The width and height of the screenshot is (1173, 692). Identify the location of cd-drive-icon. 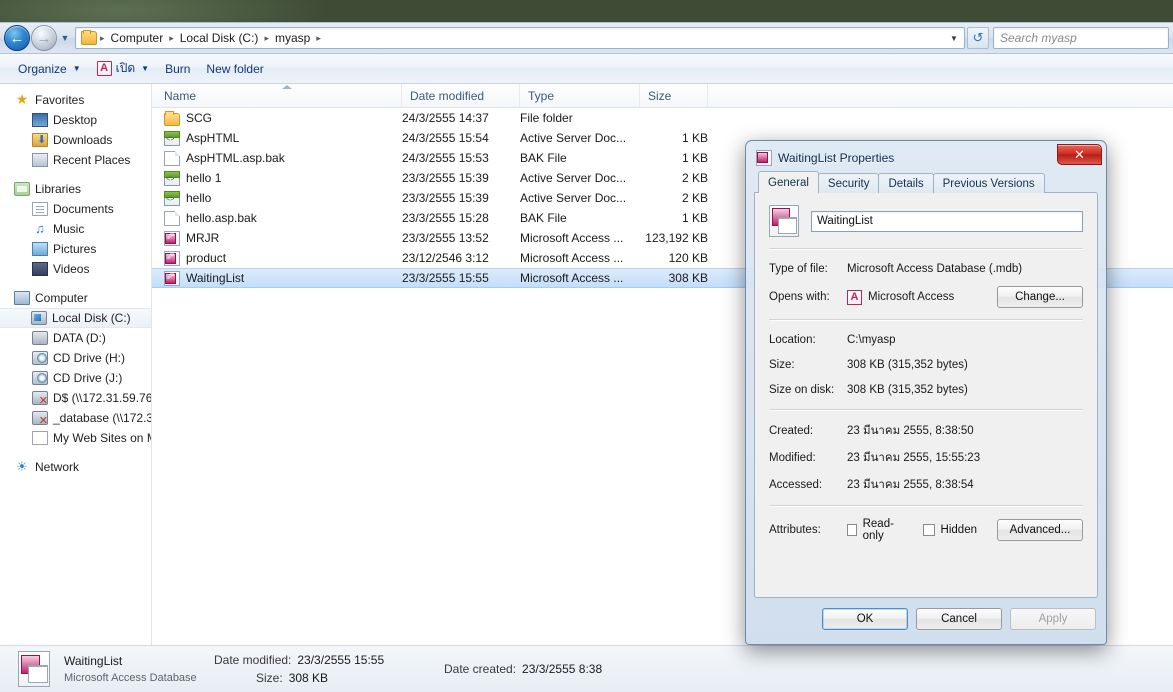
(40, 378).